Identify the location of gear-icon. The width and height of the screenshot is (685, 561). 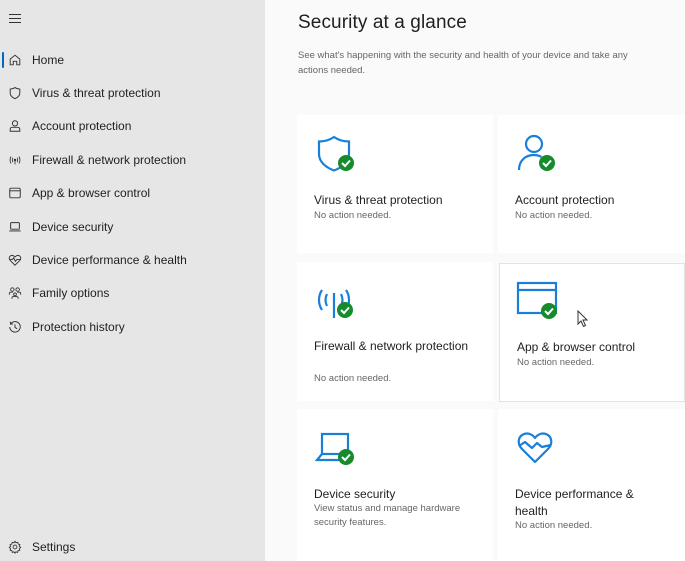
(15, 547).